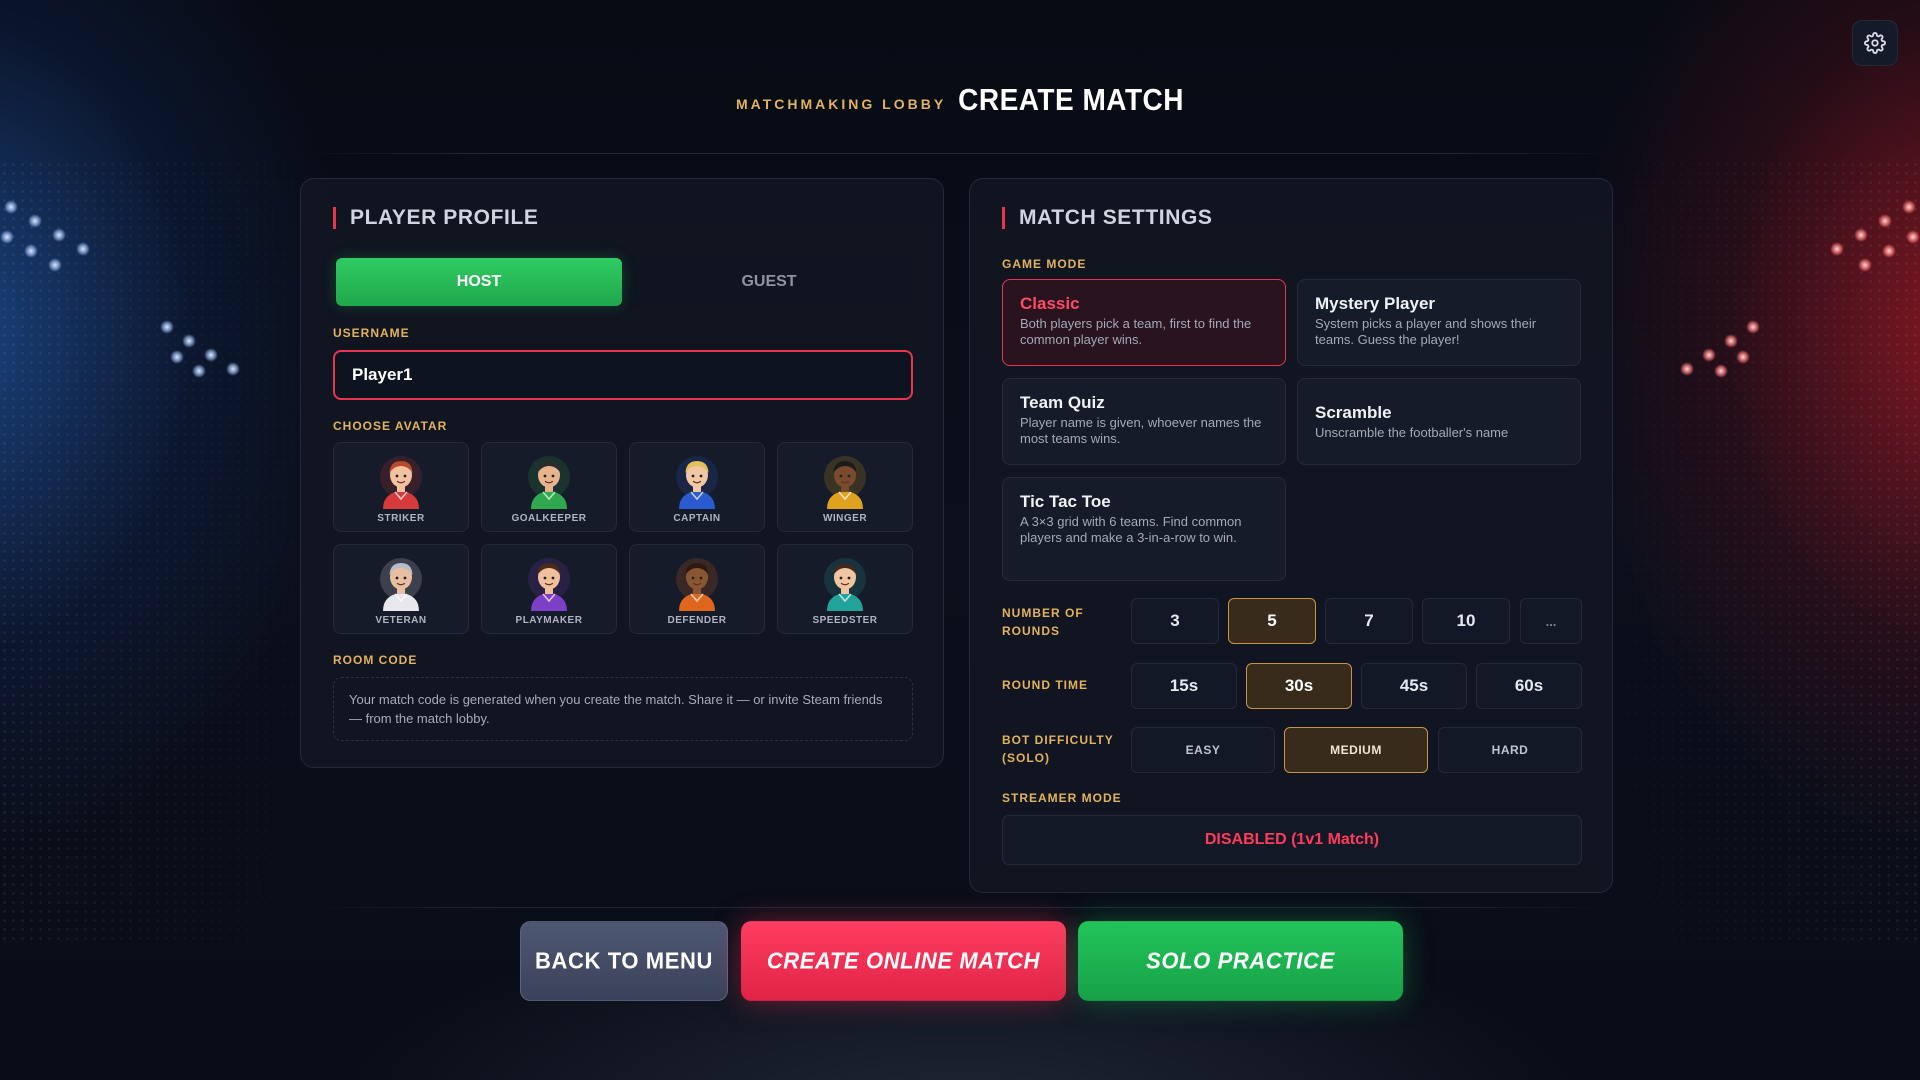 This screenshot has height=1080, width=1920. I want to click on avatar-option-defender: DEFENDER, so click(697, 589).